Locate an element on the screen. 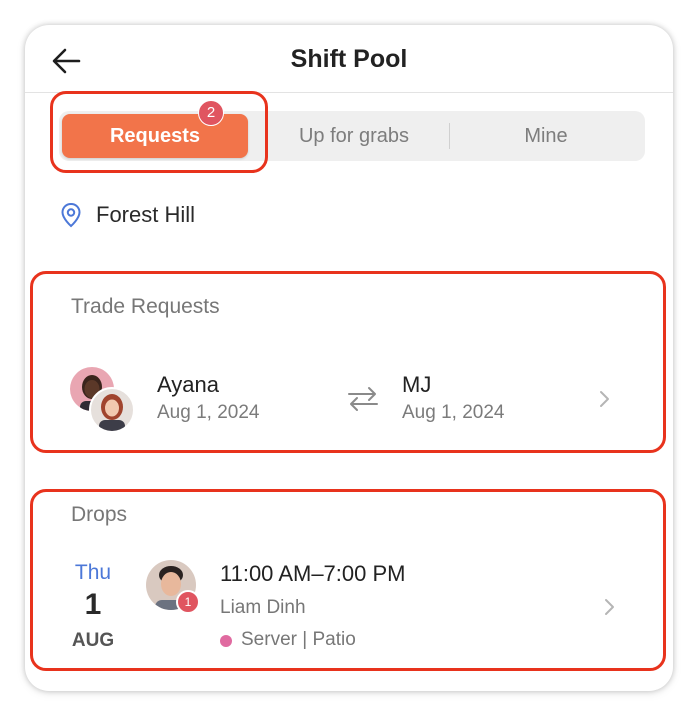 The width and height of the screenshot is (698, 716). trade-from-date: Aug 1, 2024 is located at coordinates (208, 412).